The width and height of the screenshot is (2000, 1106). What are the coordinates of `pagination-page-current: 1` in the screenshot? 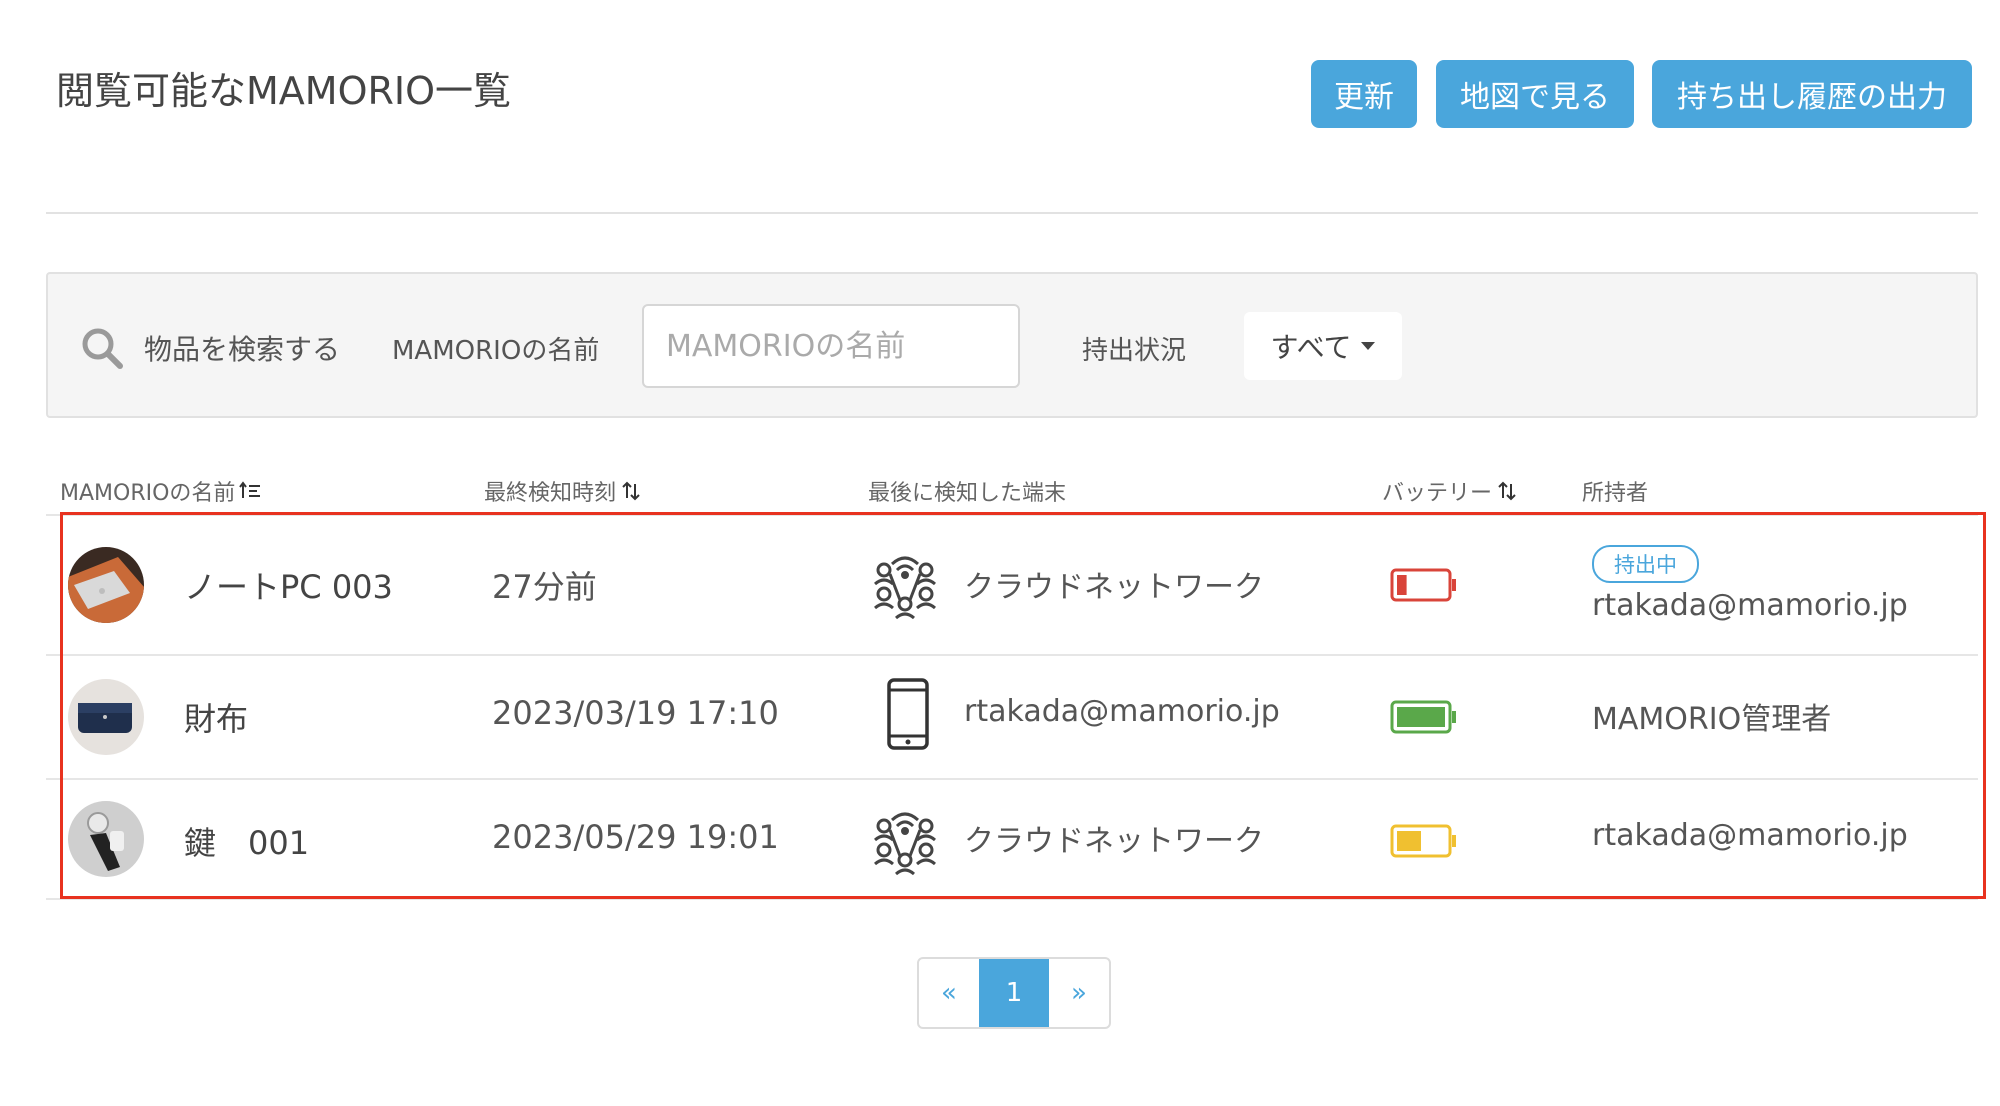 It's located at (1014, 993).